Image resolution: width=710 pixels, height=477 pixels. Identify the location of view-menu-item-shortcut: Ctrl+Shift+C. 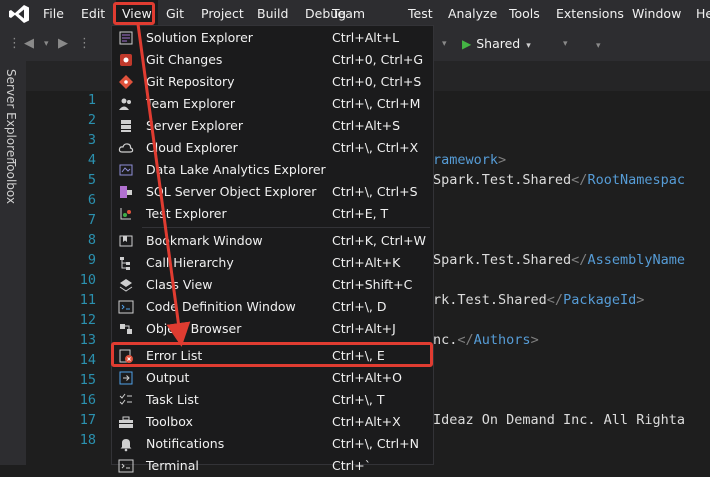
(372, 284).